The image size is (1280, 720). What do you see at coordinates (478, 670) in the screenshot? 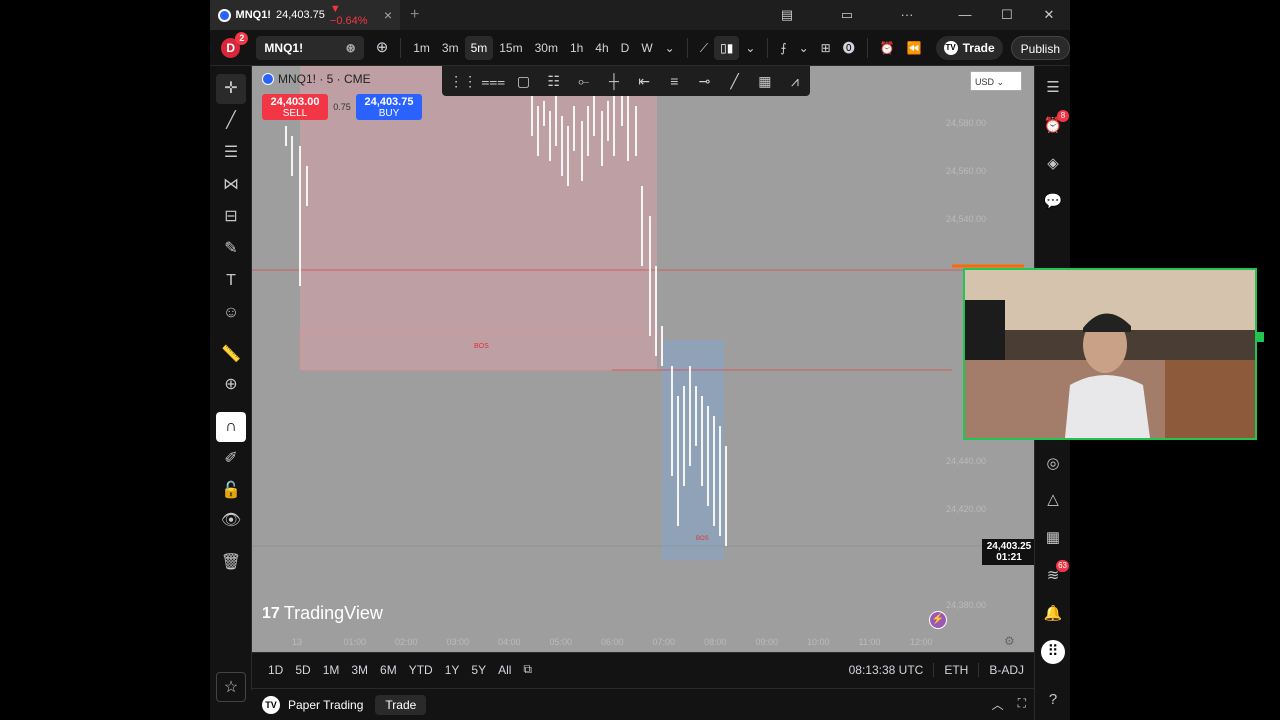
I see `range-5Y: 5Y` at bounding box center [478, 670].